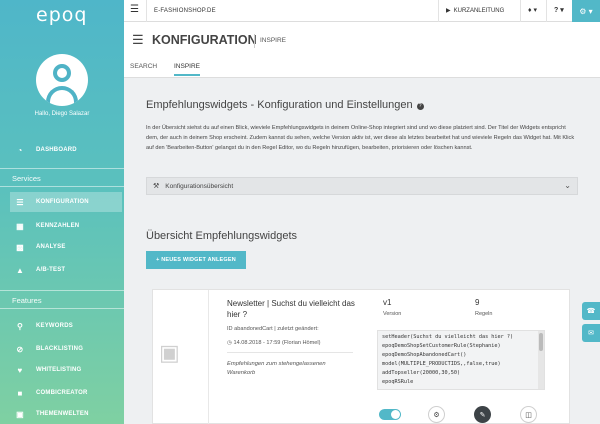 Image resolution: width=600 pixels, height=424 pixels. I want to click on sidebar-item-kennzahlen: ▦ KENNZAHLEN, so click(46, 226).